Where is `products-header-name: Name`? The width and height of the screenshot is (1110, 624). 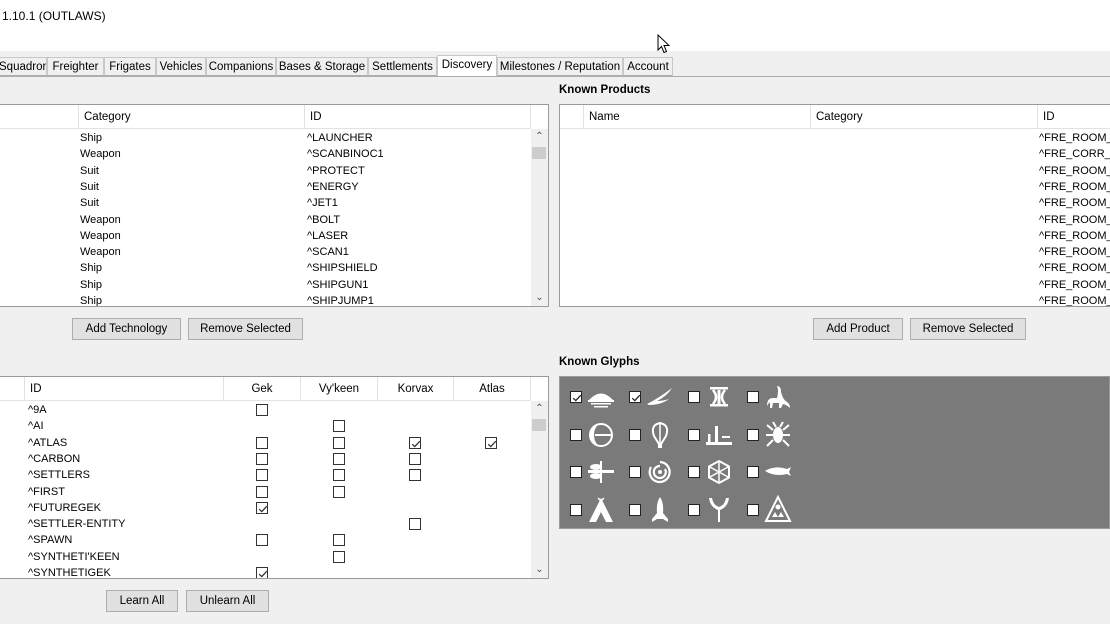 products-header-name: Name is located at coordinates (697, 117).